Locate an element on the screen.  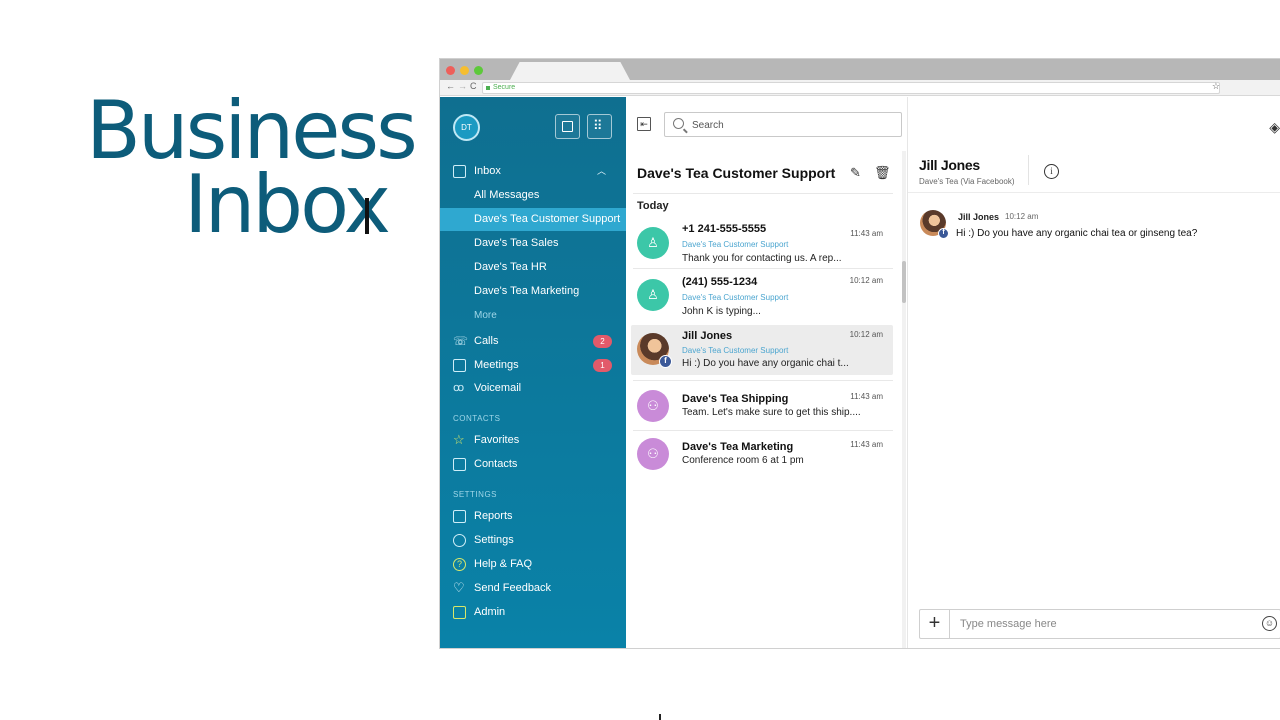
phone-icon: ☏ is located at coordinates (461, 341).